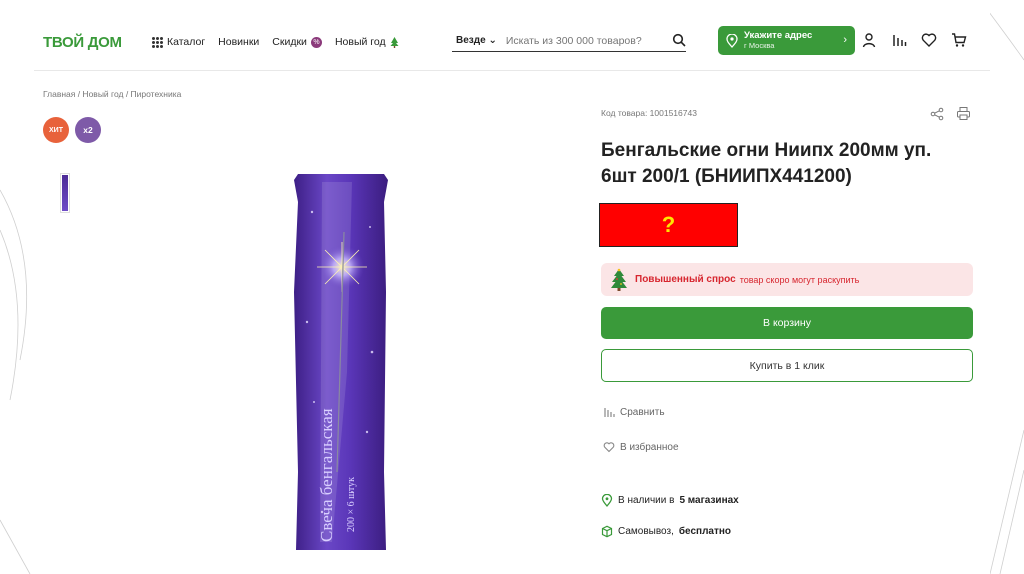 The height and width of the screenshot is (574, 1024). I want to click on buy-one-click-button: Купить в 1 клик, so click(787, 365).